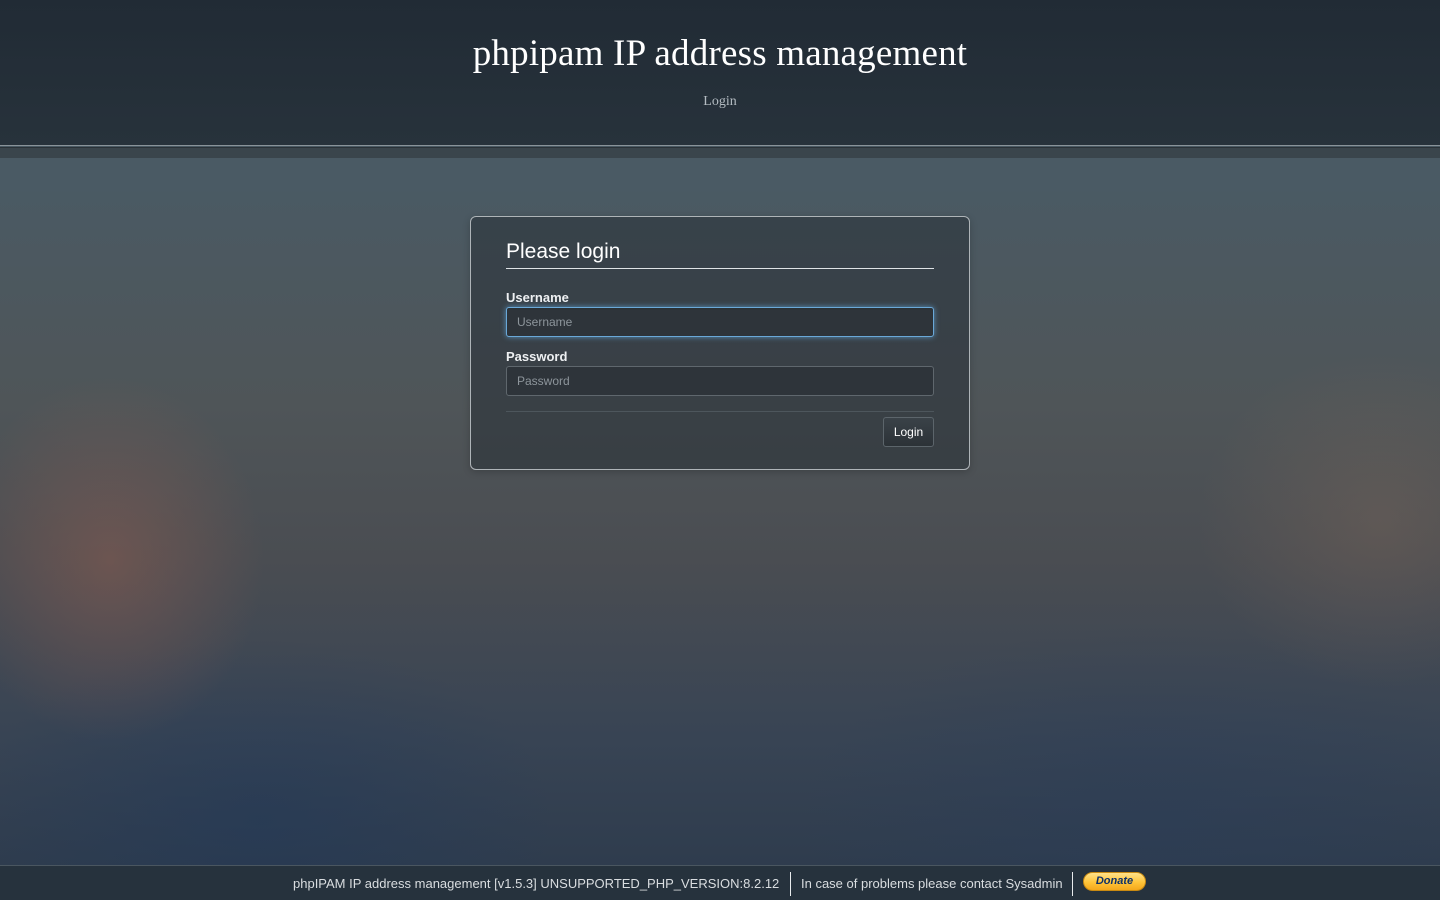 The height and width of the screenshot is (900, 1440). Describe the element at coordinates (908, 432) in the screenshot. I see `login-button: Login` at that location.